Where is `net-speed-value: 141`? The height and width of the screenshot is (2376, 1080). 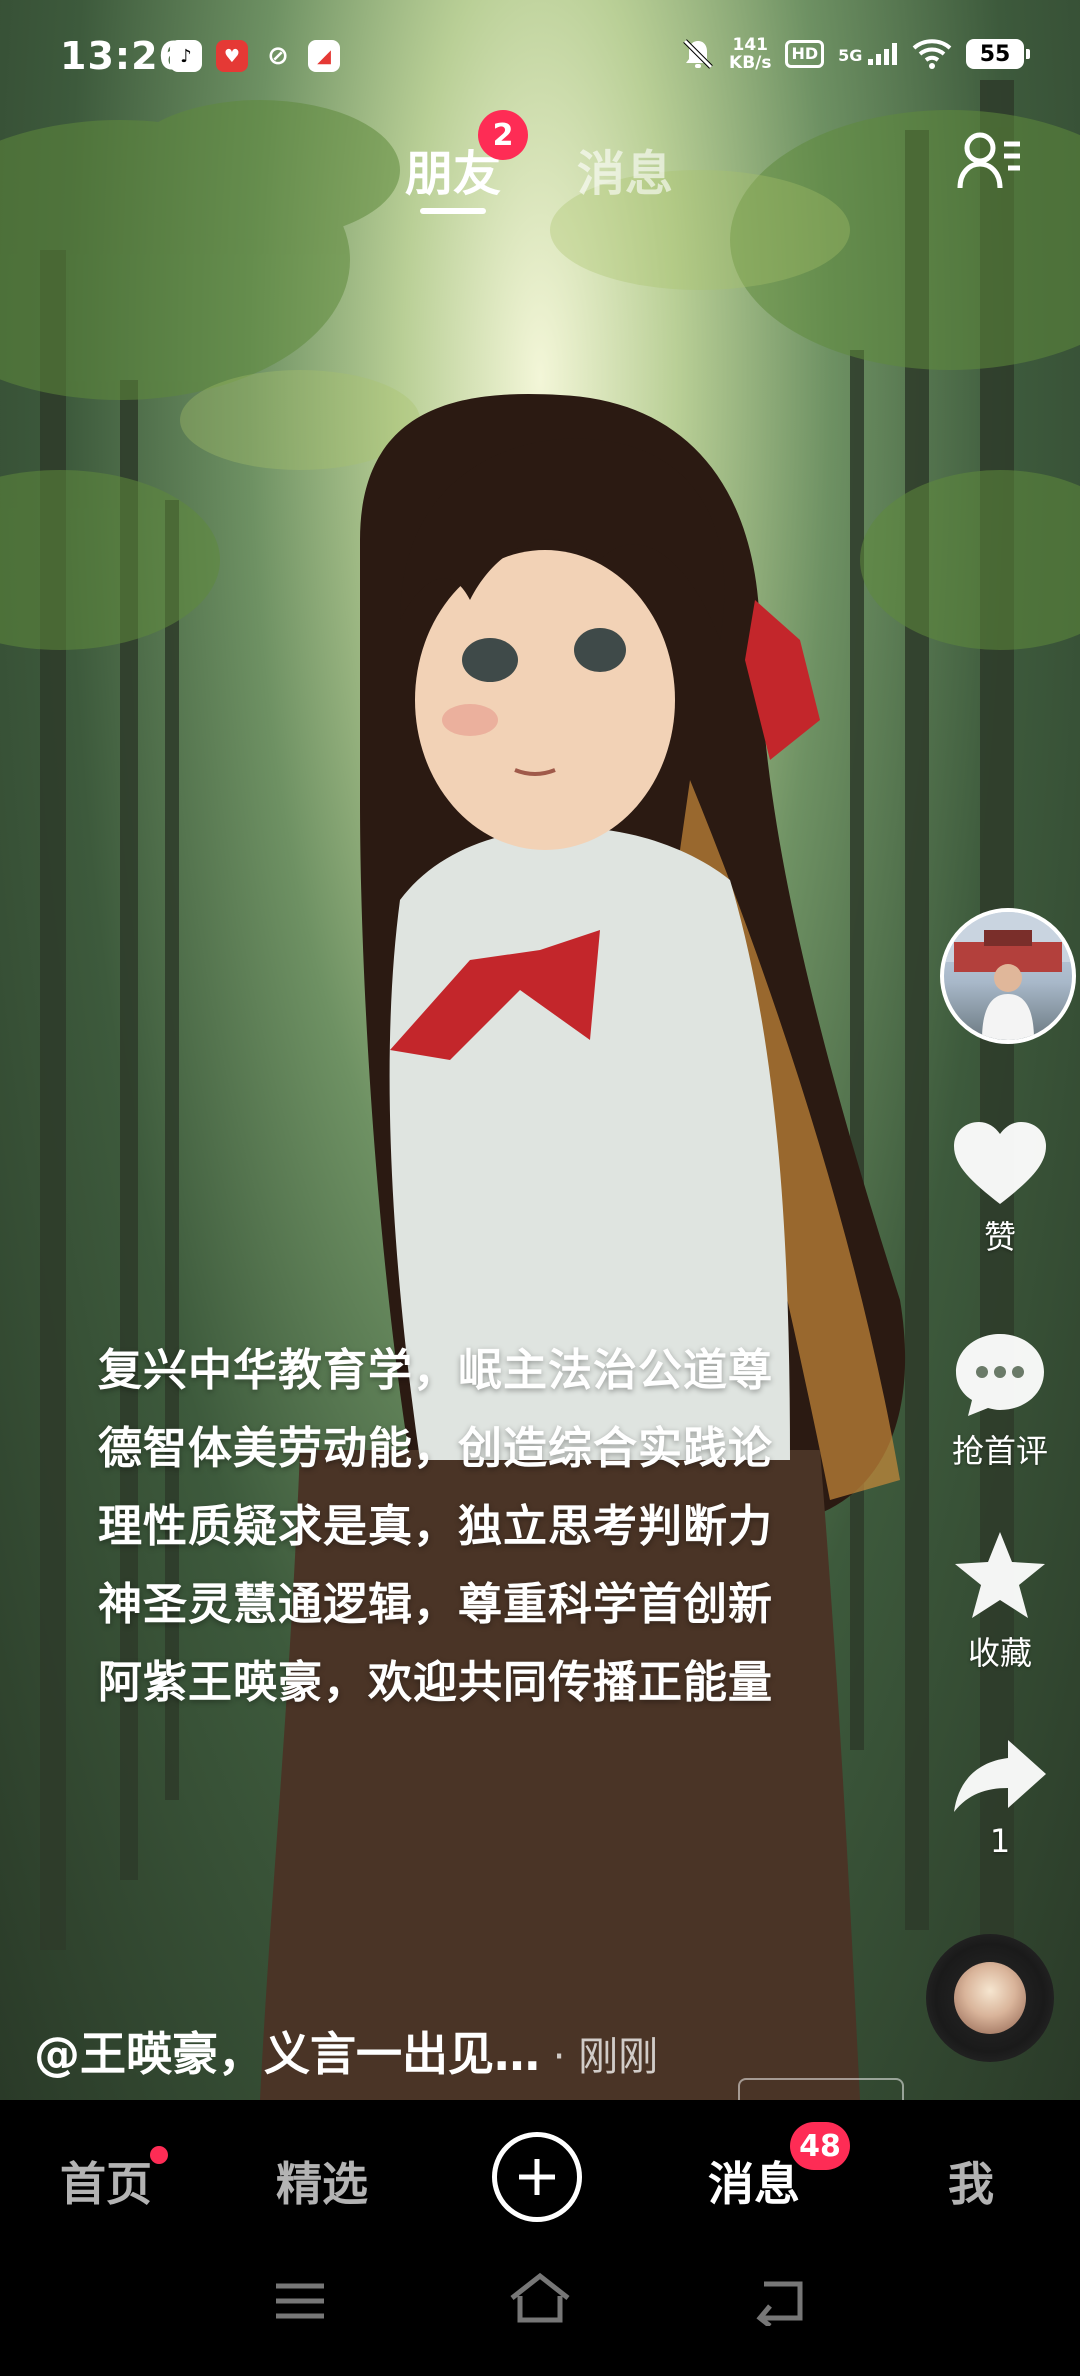 net-speed-value: 141 is located at coordinates (750, 45).